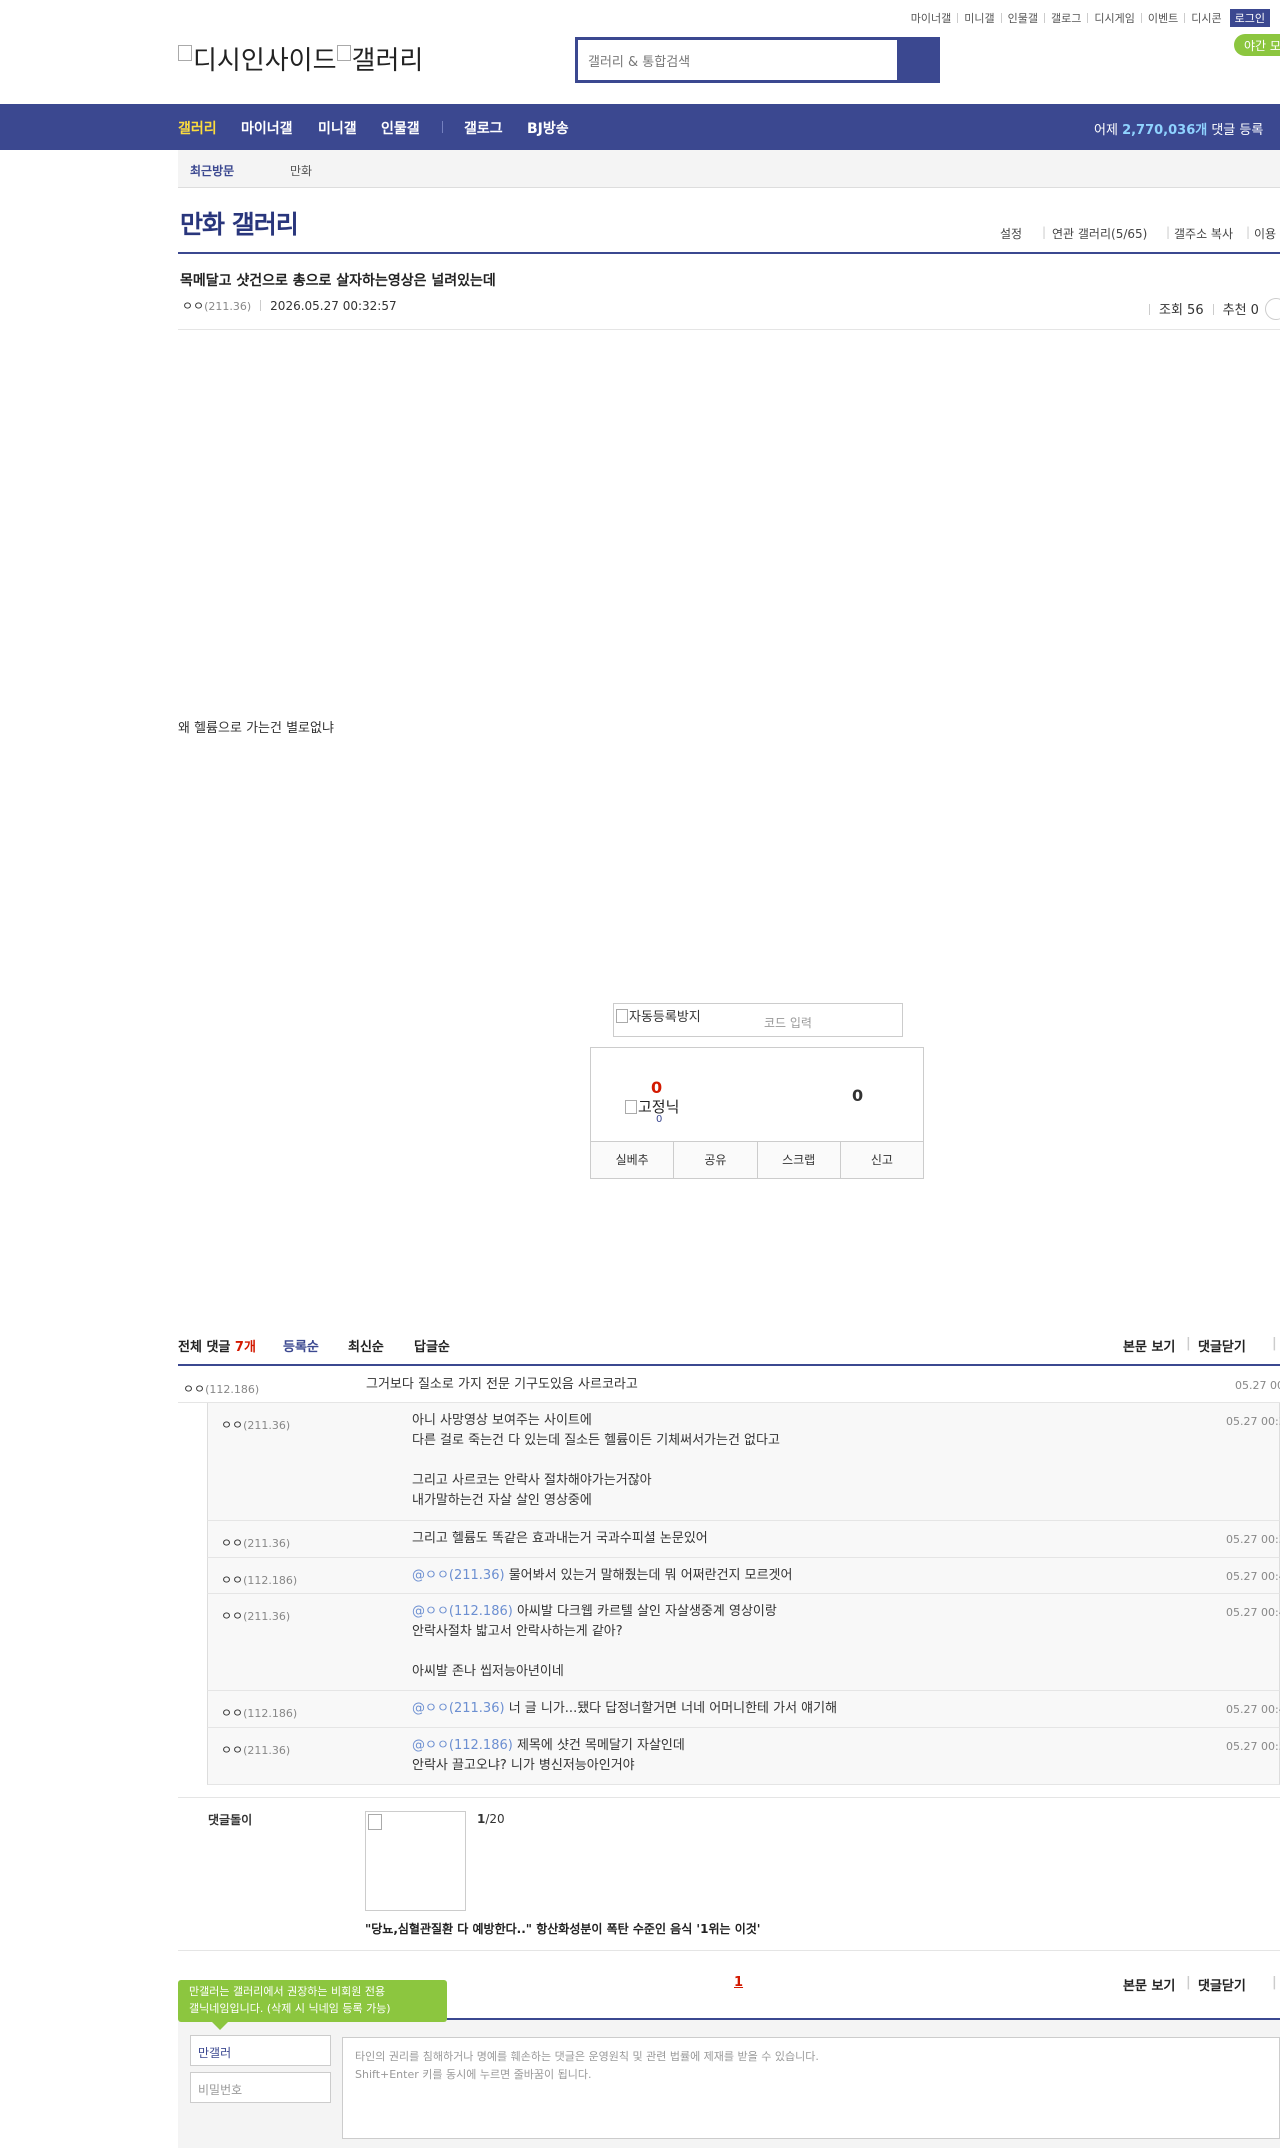 This screenshot has height=2148, width=1280. I want to click on login-button: 로그인, so click(1249, 18).